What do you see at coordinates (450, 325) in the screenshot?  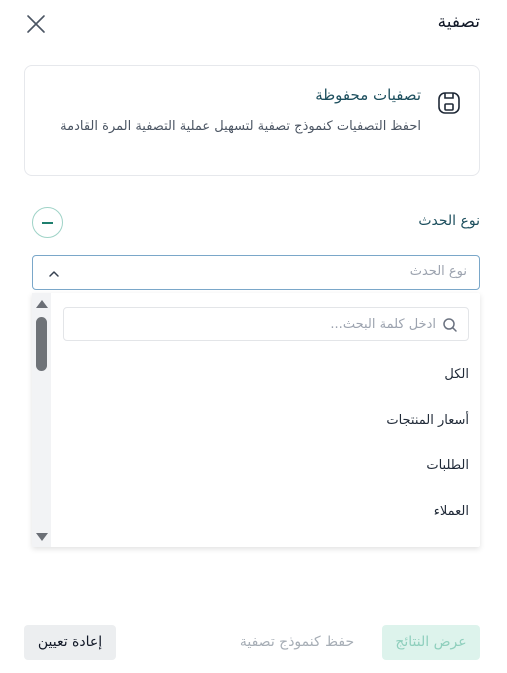 I see `search-icon` at bounding box center [450, 325].